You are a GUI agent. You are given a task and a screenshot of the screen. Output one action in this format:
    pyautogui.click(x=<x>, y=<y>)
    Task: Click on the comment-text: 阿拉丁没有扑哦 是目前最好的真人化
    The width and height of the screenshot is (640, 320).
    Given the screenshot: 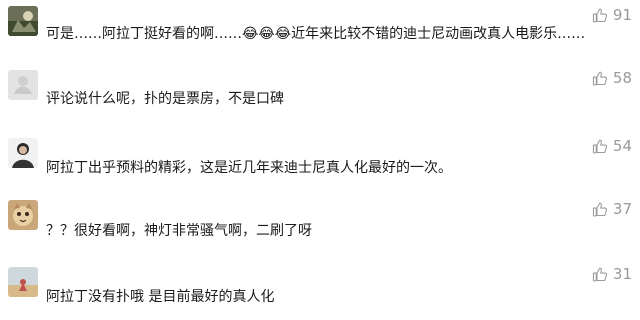 What is the action you would take?
    pyautogui.click(x=160, y=297)
    